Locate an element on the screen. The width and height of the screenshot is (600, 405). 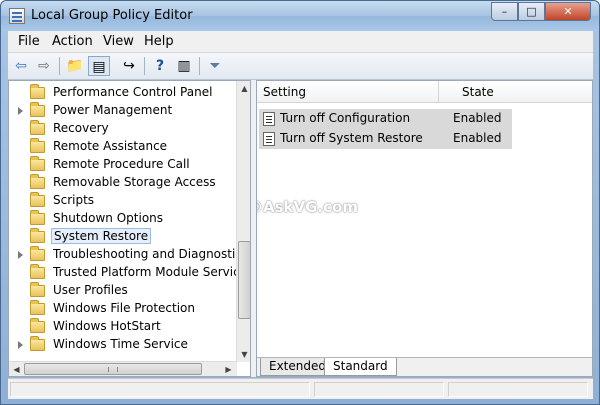
menu-bar: File Action View Help is located at coordinates (300, 42).